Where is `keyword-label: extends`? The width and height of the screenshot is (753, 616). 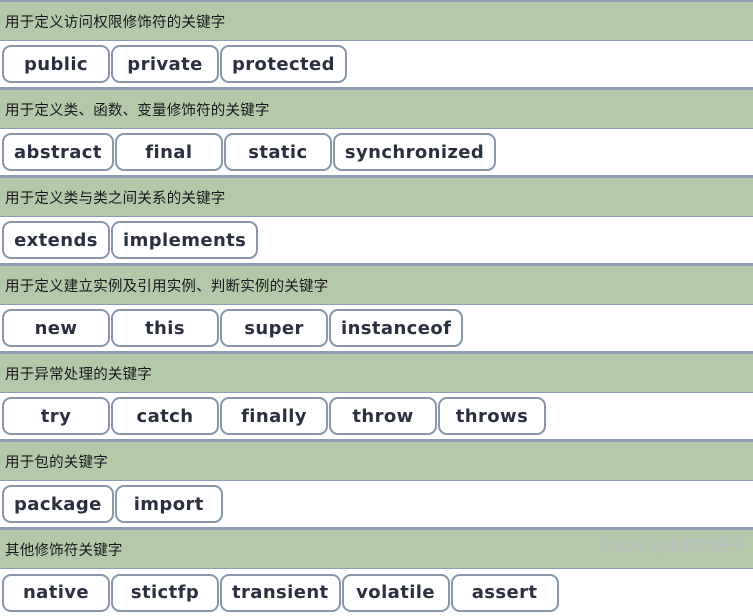 keyword-label: extends is located at coordinates (56, 240).